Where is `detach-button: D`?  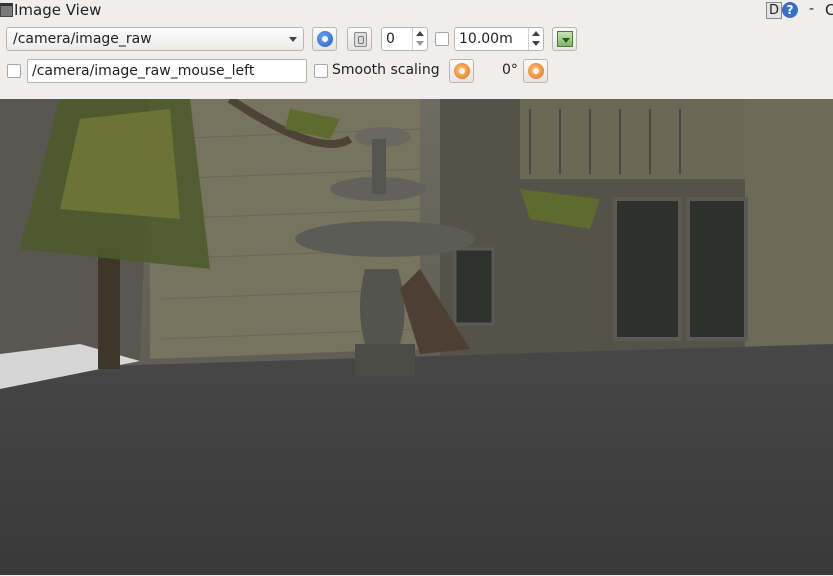
detach-button: D is located at coordinates (774, 10).